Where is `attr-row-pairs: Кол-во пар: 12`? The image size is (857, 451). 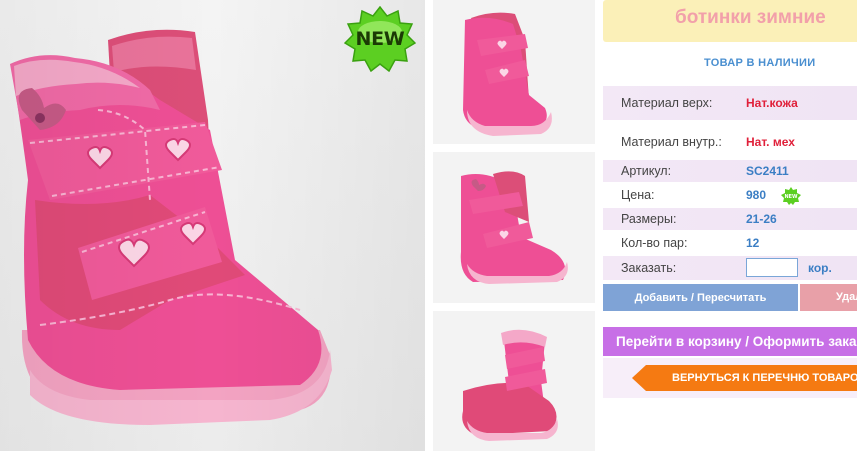
attr-row-pairs: Кол-во пар: 12 is located at coordinates (730, 243).